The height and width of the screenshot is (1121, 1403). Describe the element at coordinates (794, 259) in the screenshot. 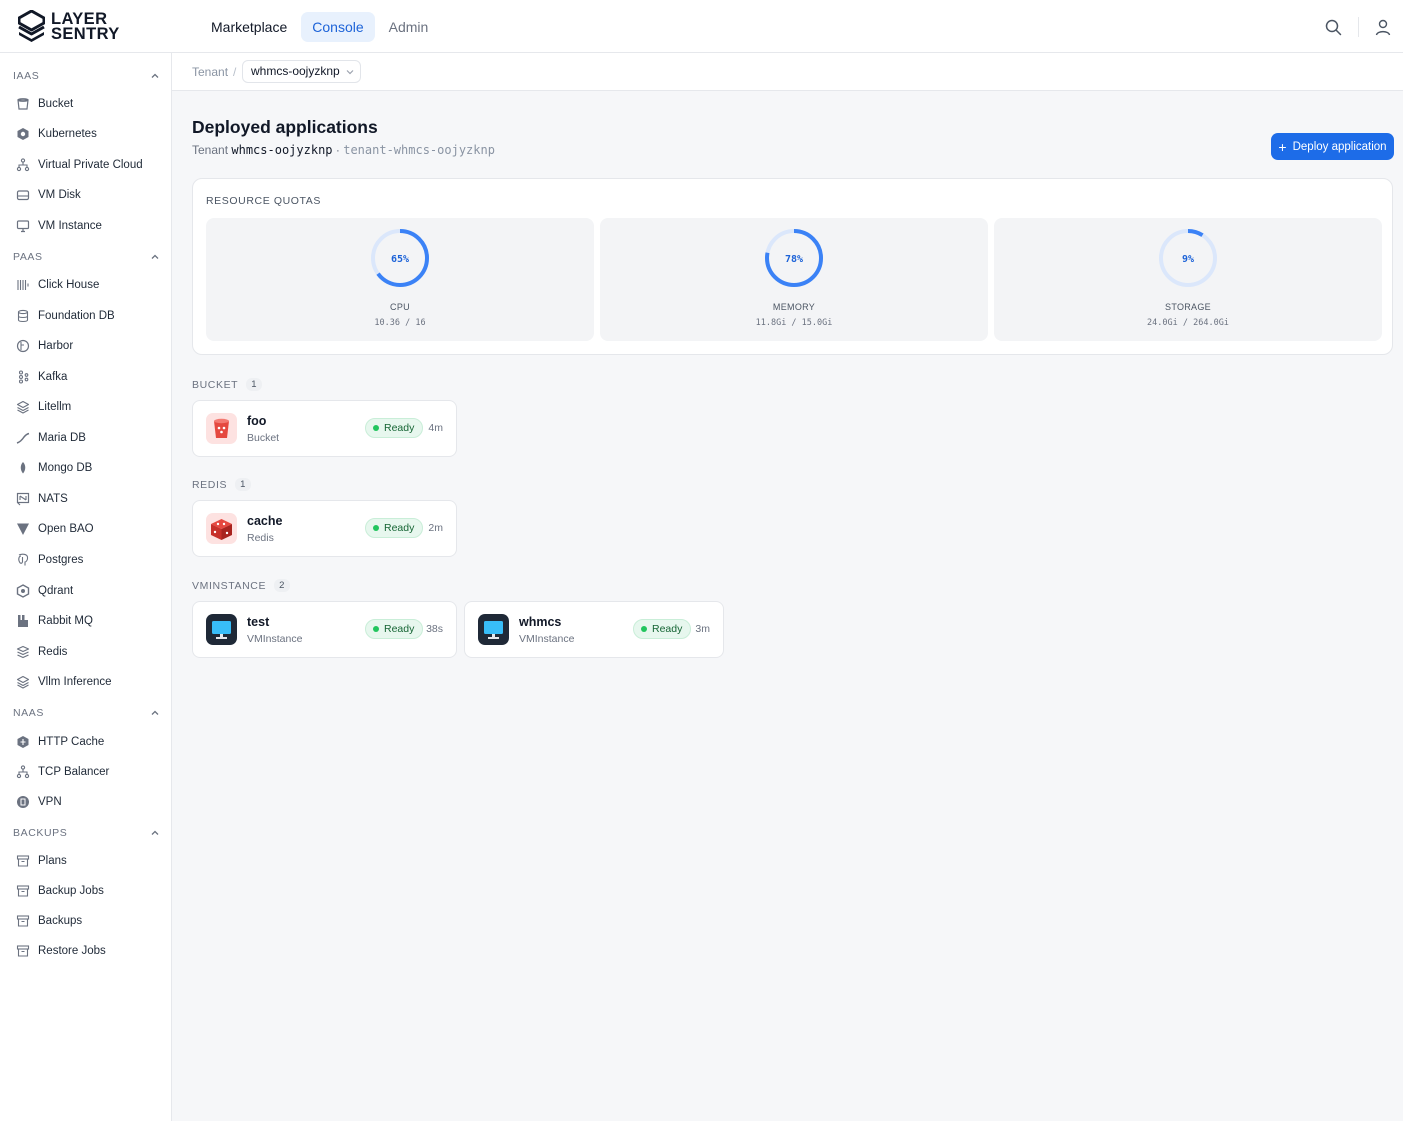

I see `memory-percent: 78%` at that location.